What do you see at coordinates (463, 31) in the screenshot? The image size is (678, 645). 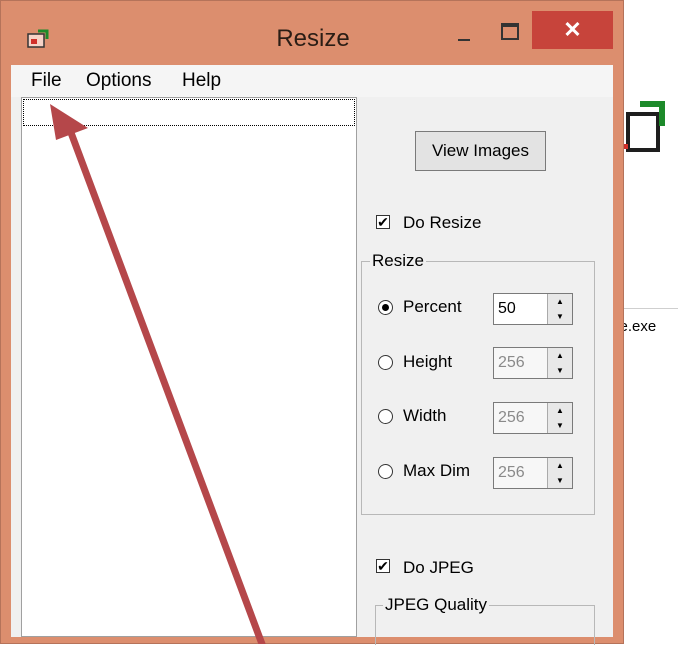 I see `minimize-button` at bounding box center [463, 31].